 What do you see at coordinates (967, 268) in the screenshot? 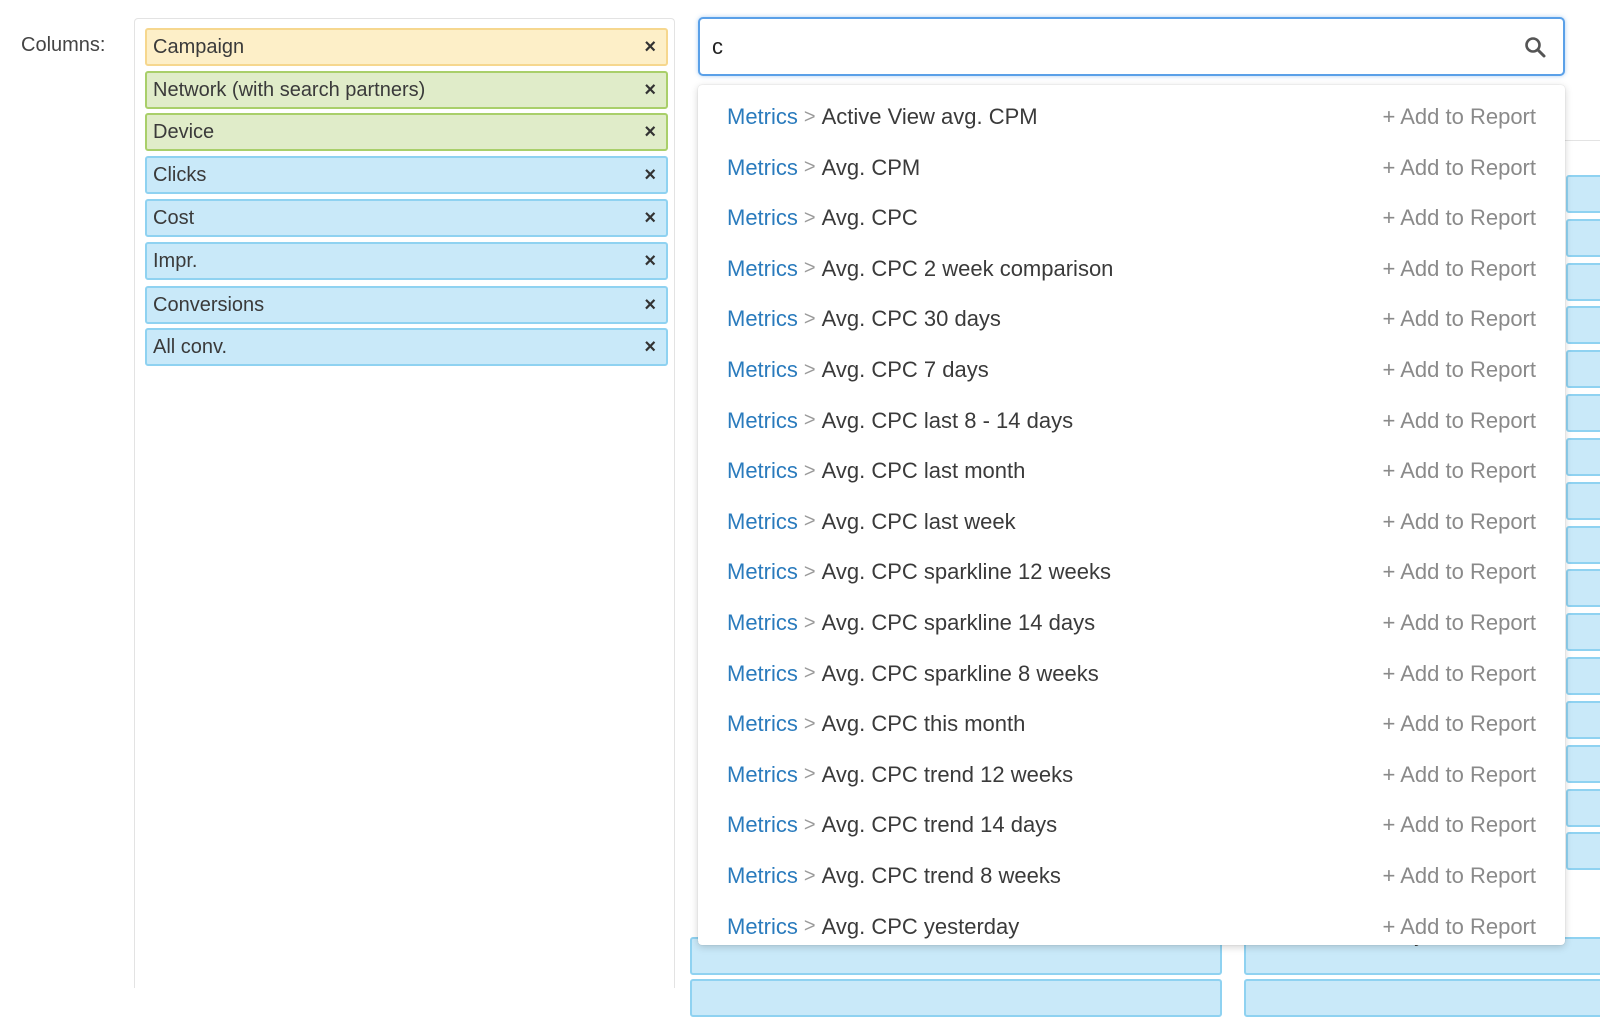
I see `result-name: Avg. CPC 2 week comparison` at bounding box center [967, 268].